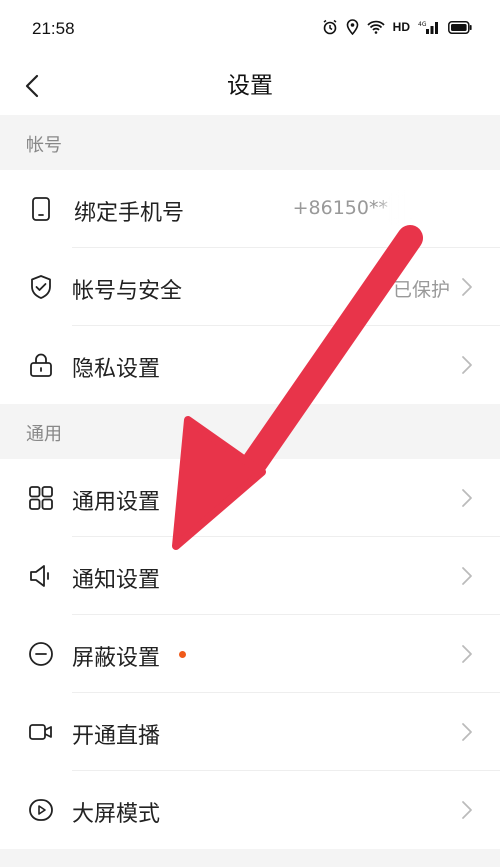 This screenshot has height=867, width=500. I want to click on settings-row-privacy: 隐私设置, so click(250, 365).